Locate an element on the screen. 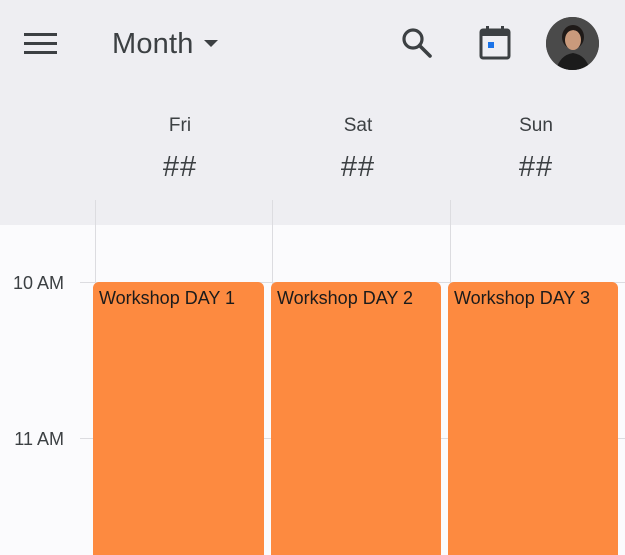 Image resolution: width=625 pixels, height=555 pixels. search-icon is located at coordinates (417, 43).